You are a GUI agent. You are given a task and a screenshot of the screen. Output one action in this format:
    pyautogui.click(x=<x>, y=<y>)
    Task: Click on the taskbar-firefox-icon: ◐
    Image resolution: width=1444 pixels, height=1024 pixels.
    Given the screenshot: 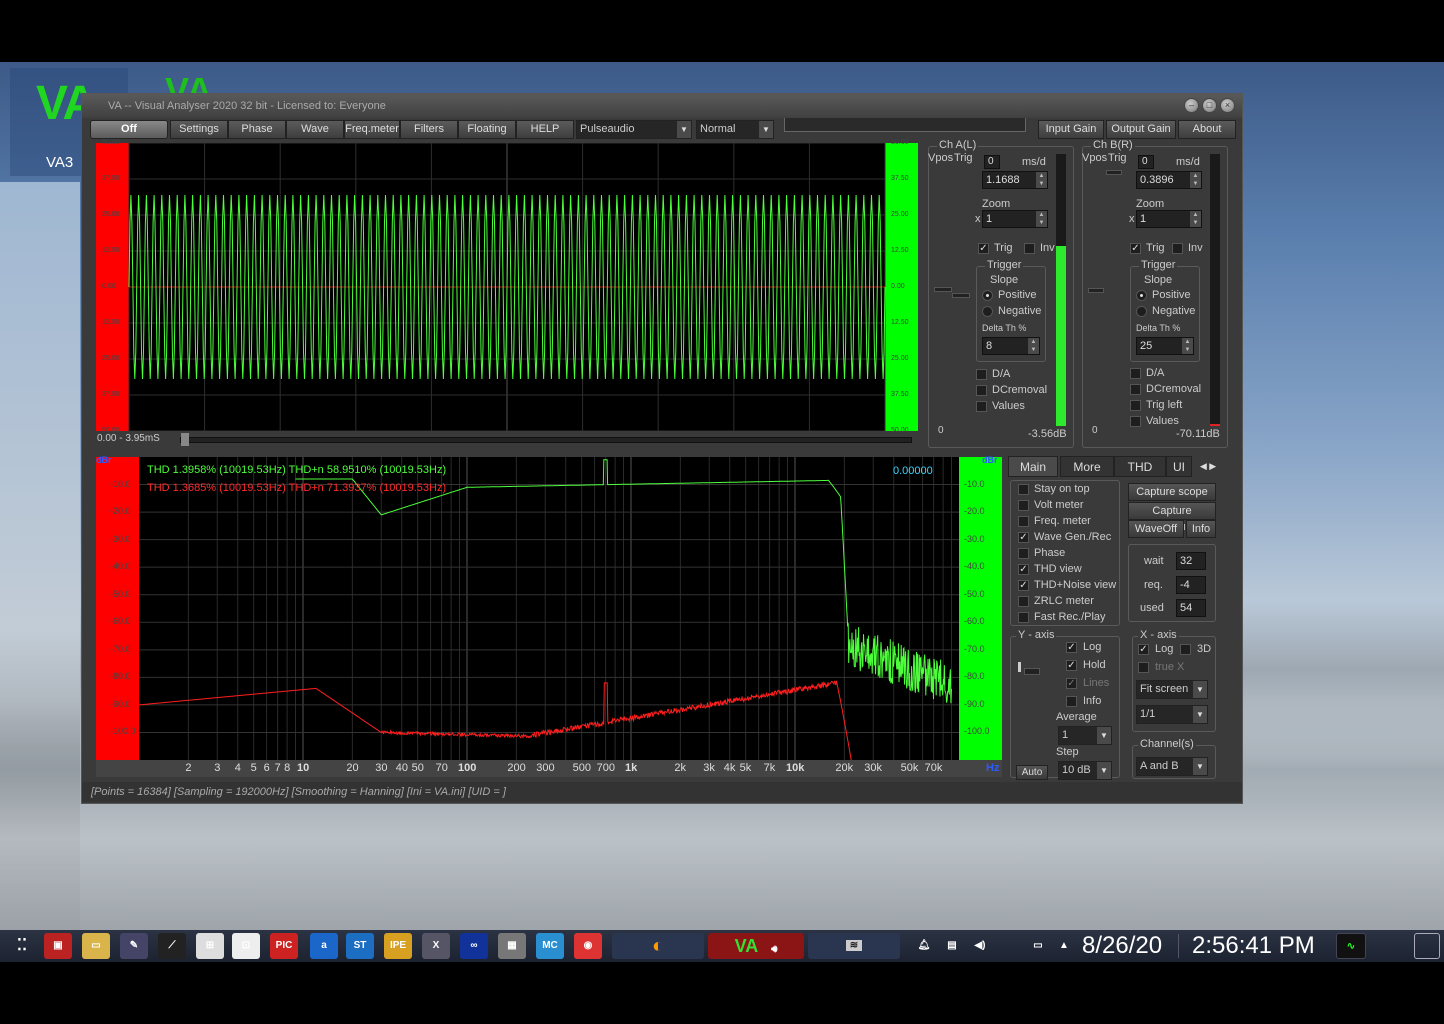 What is the action you would take?
    pyautogui.click(x=658, y=946)
    